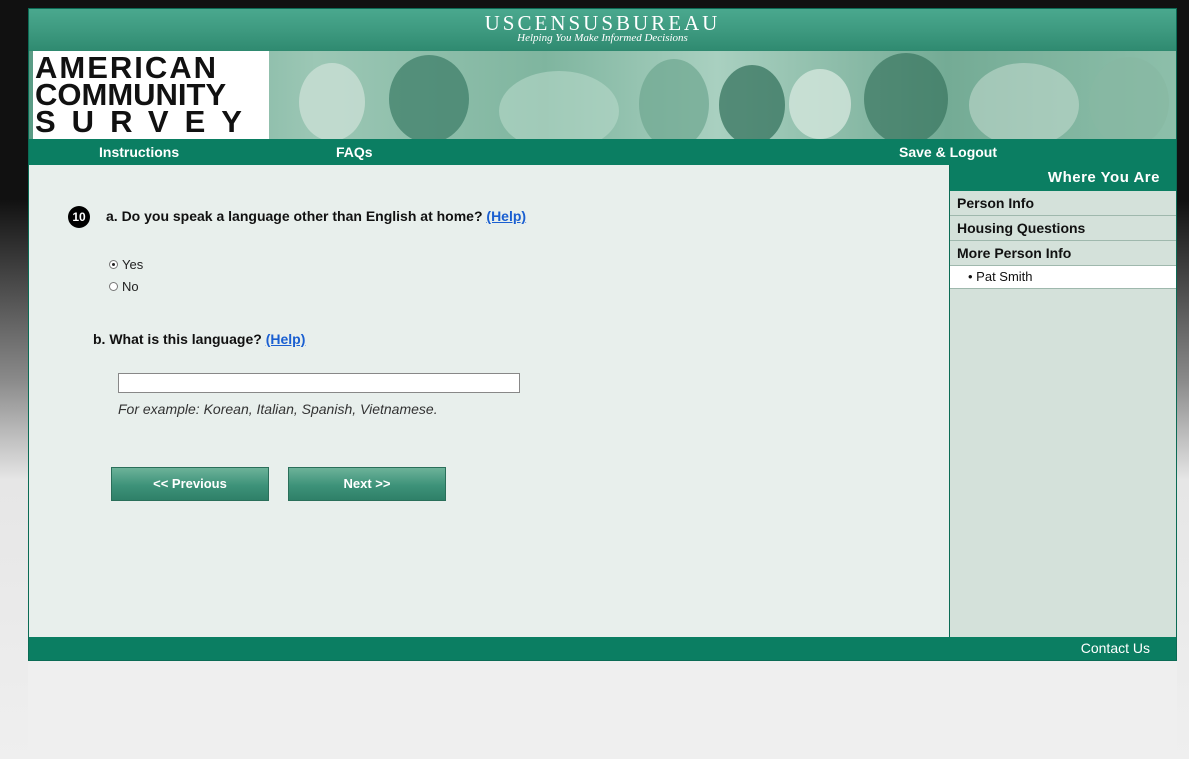 The image size is (1189, 759). Describe the element at coordinates (594, 4) in the screenshot. I see `window-top-border` at that location.